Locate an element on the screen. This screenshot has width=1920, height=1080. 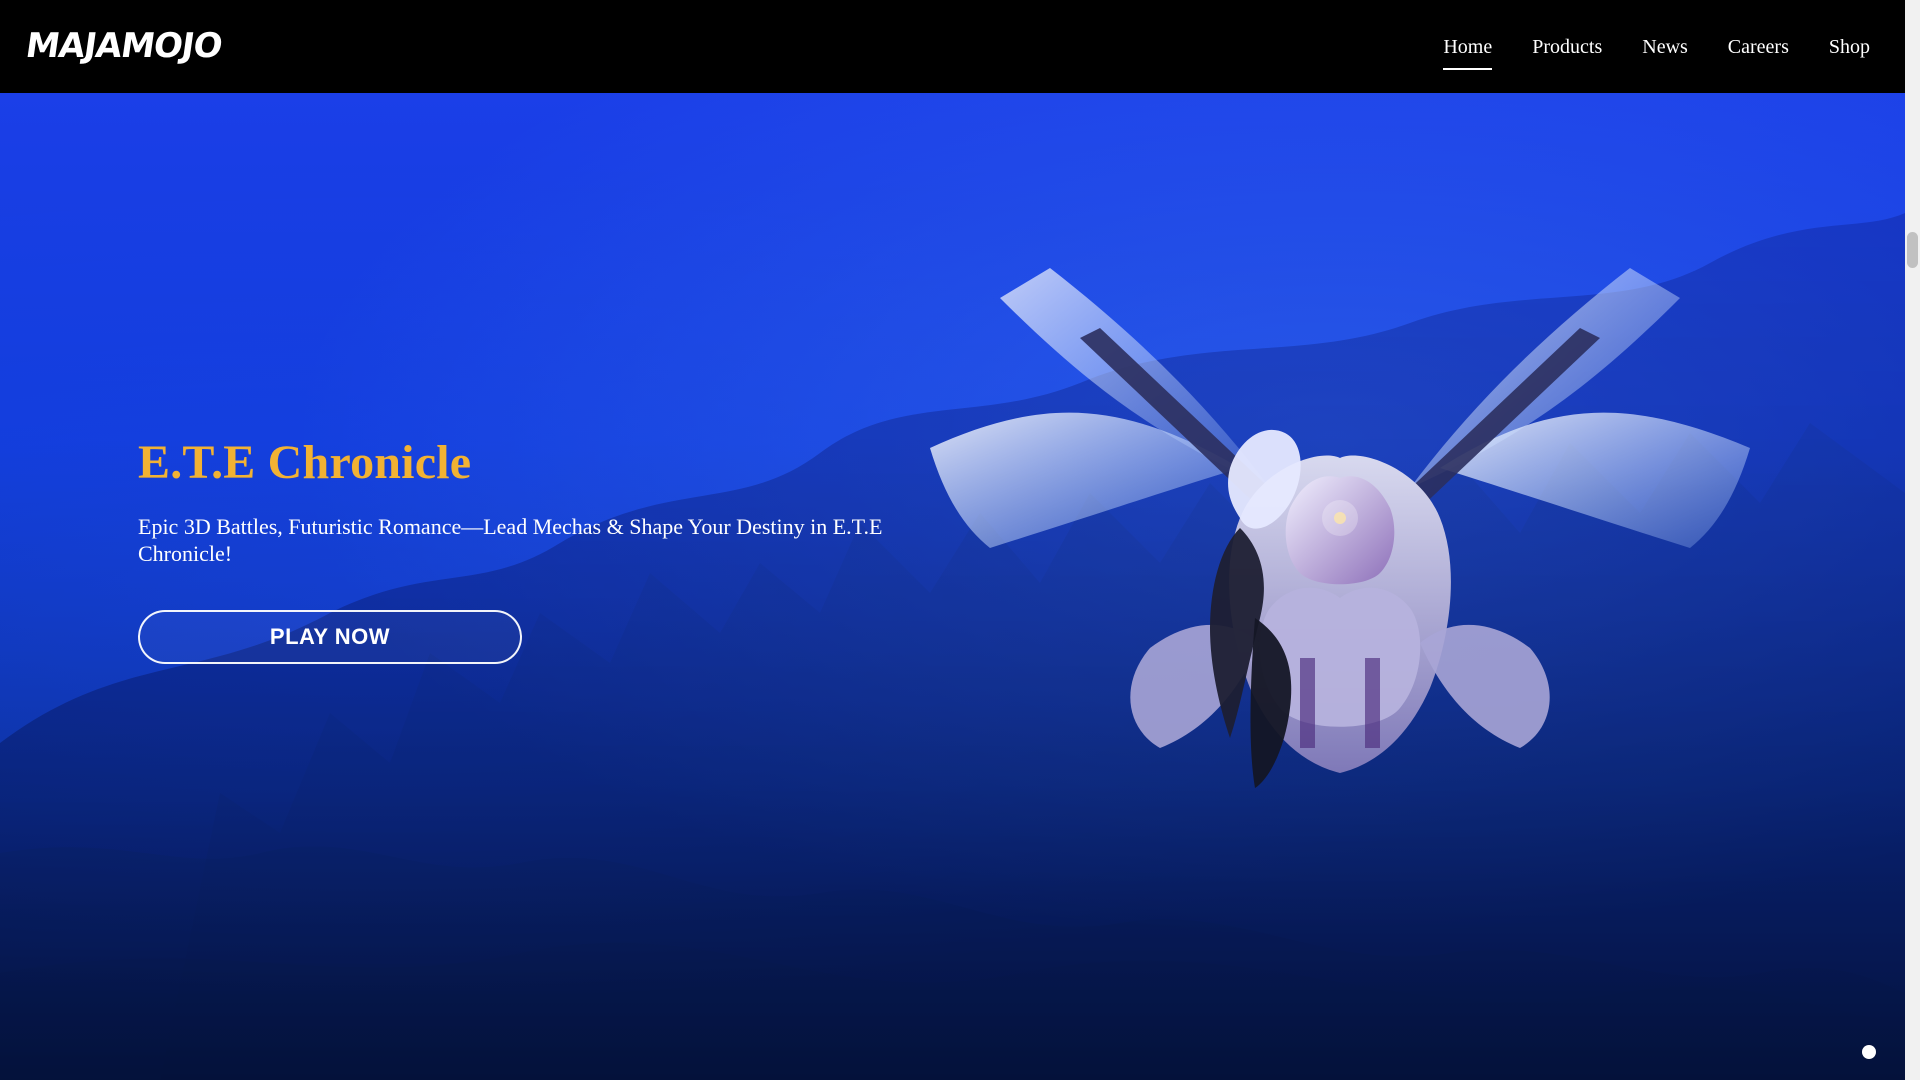
nav-careers: Careers is located at coordinates (1758, 47).